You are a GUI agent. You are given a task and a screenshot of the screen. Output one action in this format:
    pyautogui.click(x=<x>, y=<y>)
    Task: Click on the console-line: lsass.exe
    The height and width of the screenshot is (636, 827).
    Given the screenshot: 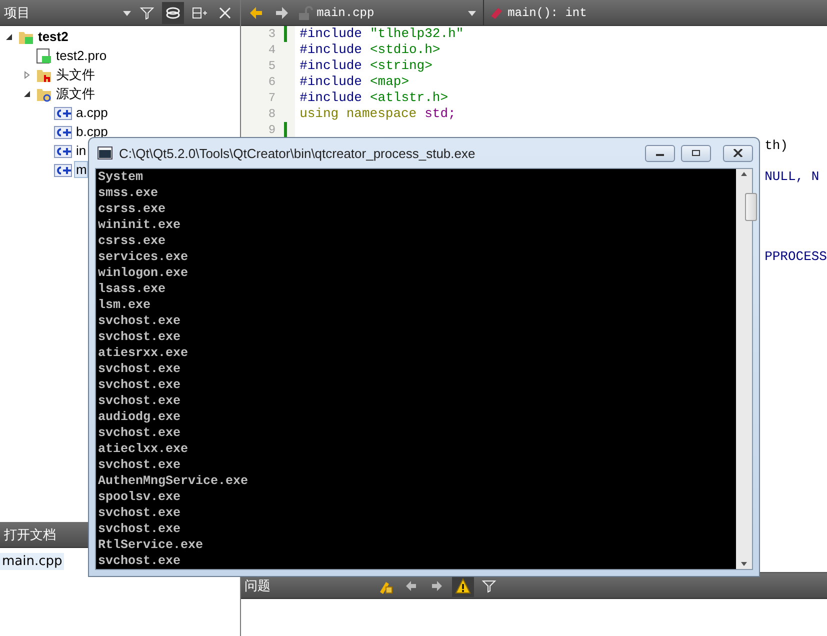 What is the action you would take?
    pyautogui.click(x=132, y=289)
    